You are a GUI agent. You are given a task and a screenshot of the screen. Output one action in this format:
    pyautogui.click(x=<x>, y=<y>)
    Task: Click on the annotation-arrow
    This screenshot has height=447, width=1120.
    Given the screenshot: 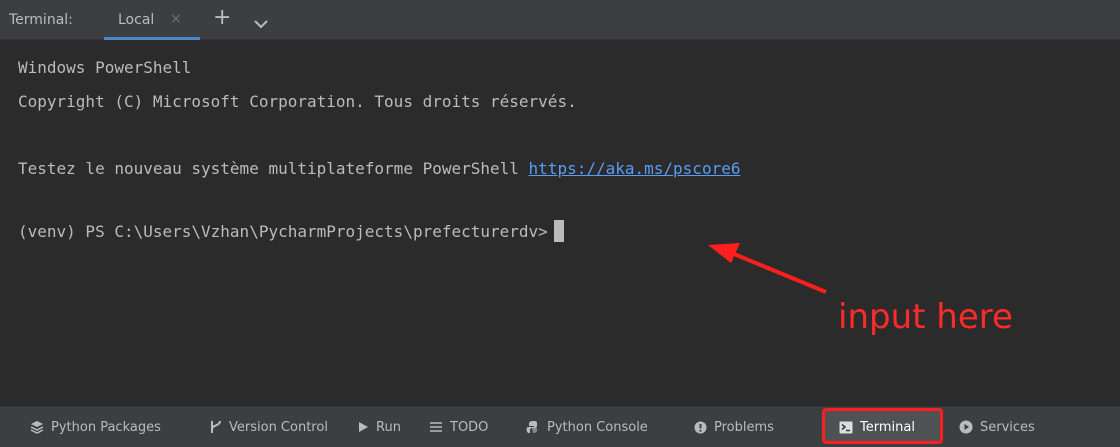 What is the action you would take?
    pyautogui.click(x=767, y=268)
    